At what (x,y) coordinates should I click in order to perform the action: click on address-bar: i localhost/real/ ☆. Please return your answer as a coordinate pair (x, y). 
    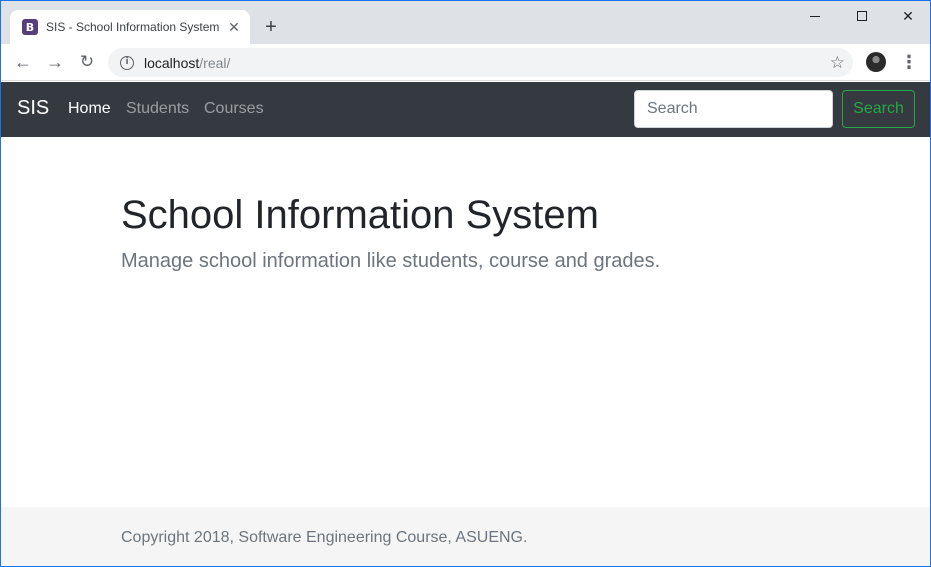
    Looking at the image, I should click on (480, 62).